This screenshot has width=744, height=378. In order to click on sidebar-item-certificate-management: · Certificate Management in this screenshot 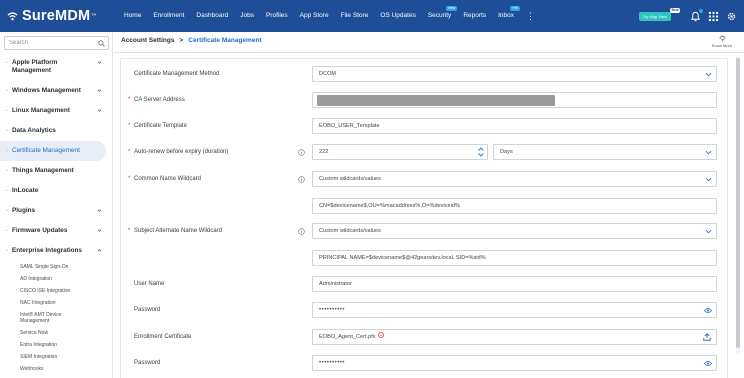, I will do `click(53, 151)`.